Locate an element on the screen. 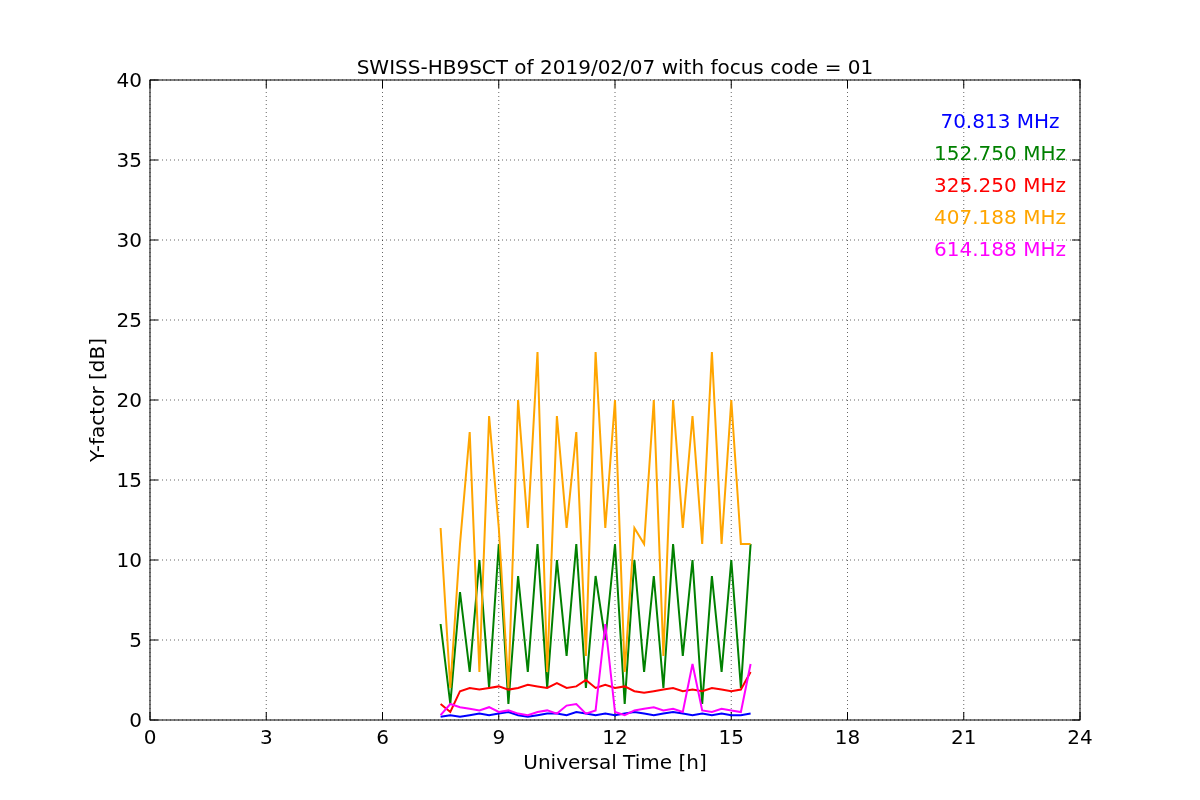 This screenshot has width=1200, height=800. x-tick-label: 12 is located at coordinates (615, 737).